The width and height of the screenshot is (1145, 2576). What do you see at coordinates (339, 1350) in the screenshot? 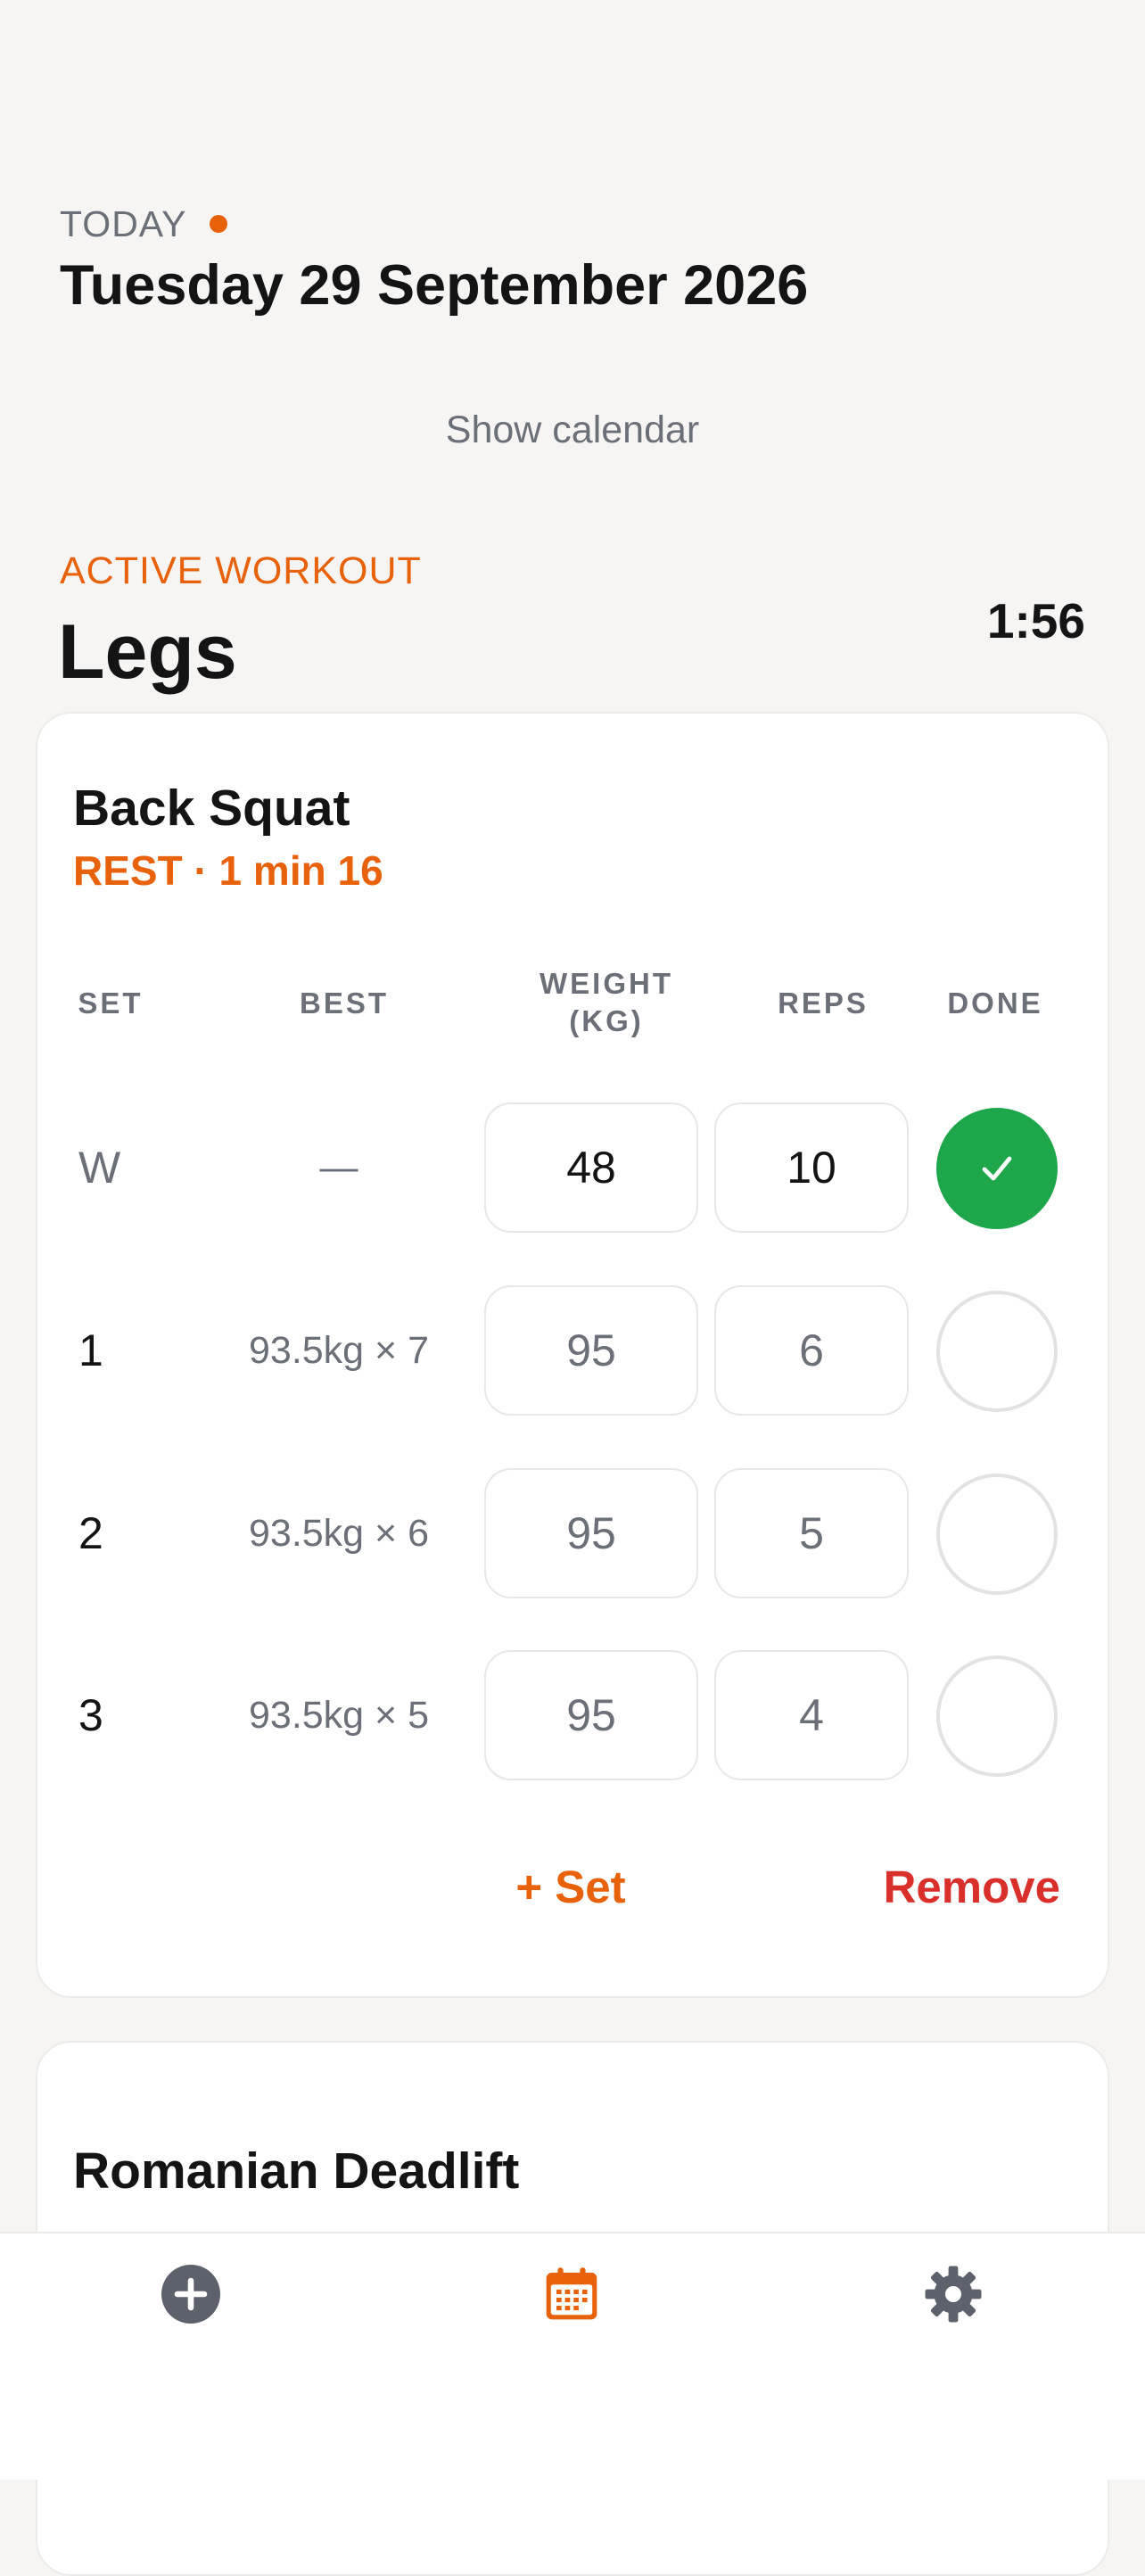
I see `set-best: 93.5kg × 7` at bounding box center [339, 1350].